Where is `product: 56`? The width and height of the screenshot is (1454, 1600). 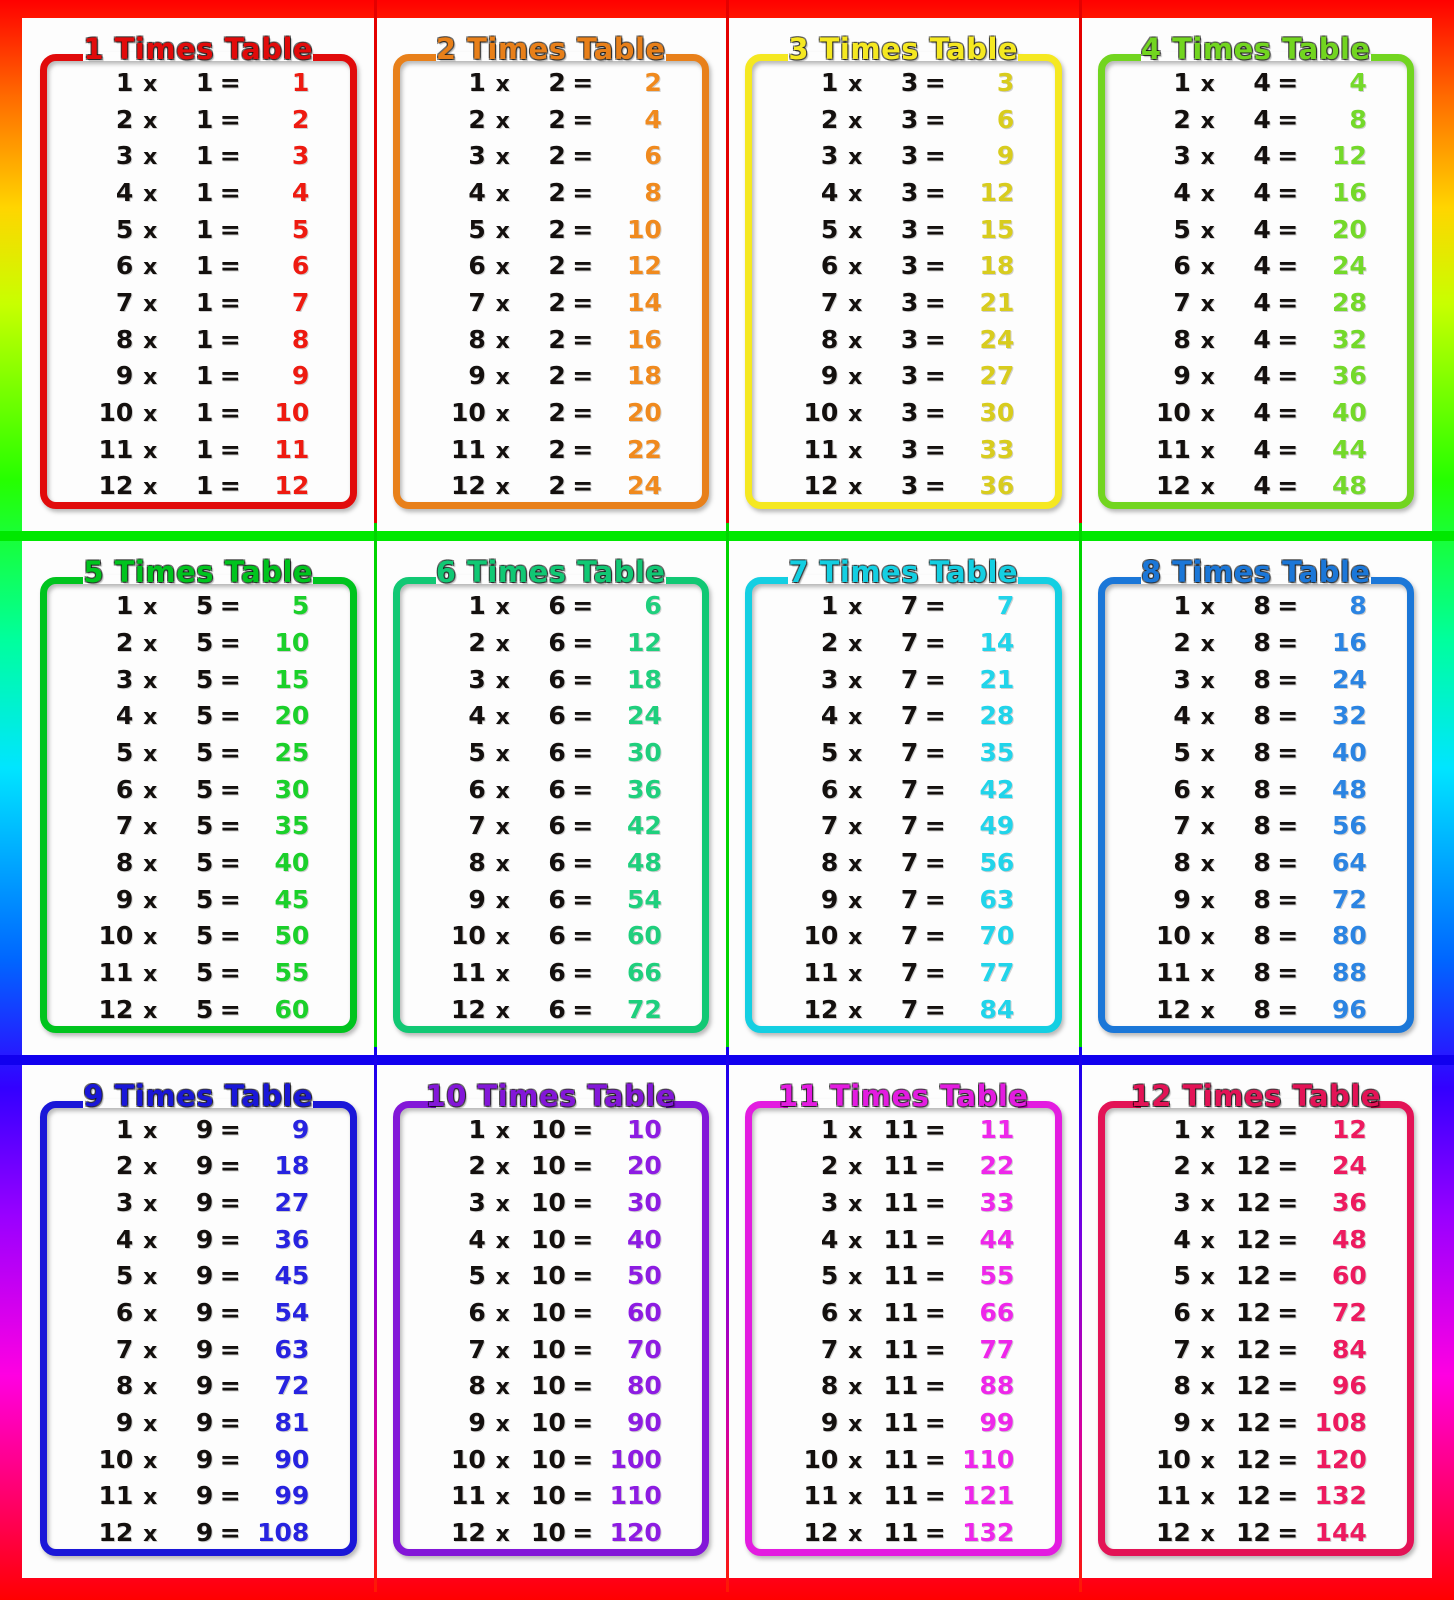
product: 56 is located at coordinates (1349, 826).